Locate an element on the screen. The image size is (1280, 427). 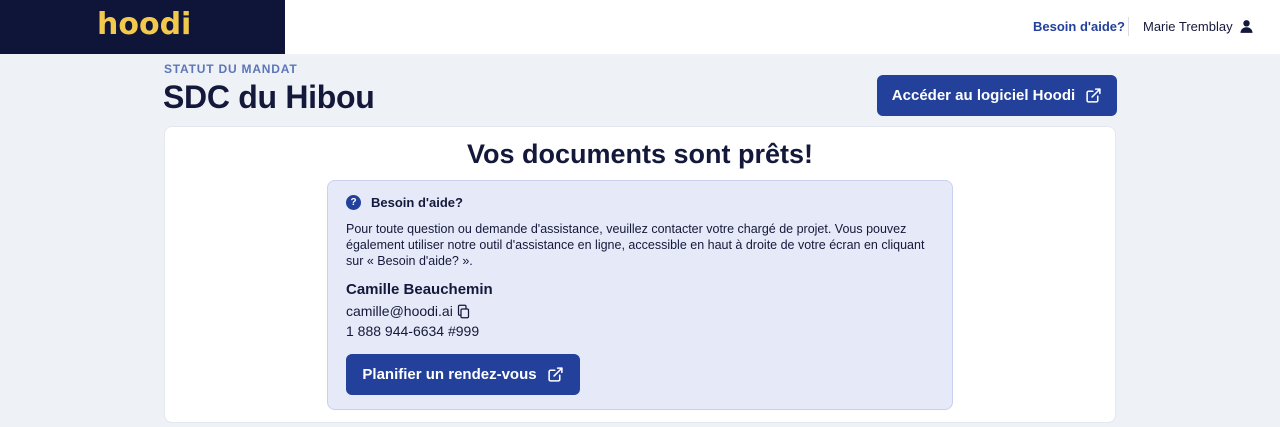
access-software-label: Accéder au logiciel Hoodi is located at coordinates (983, 95).